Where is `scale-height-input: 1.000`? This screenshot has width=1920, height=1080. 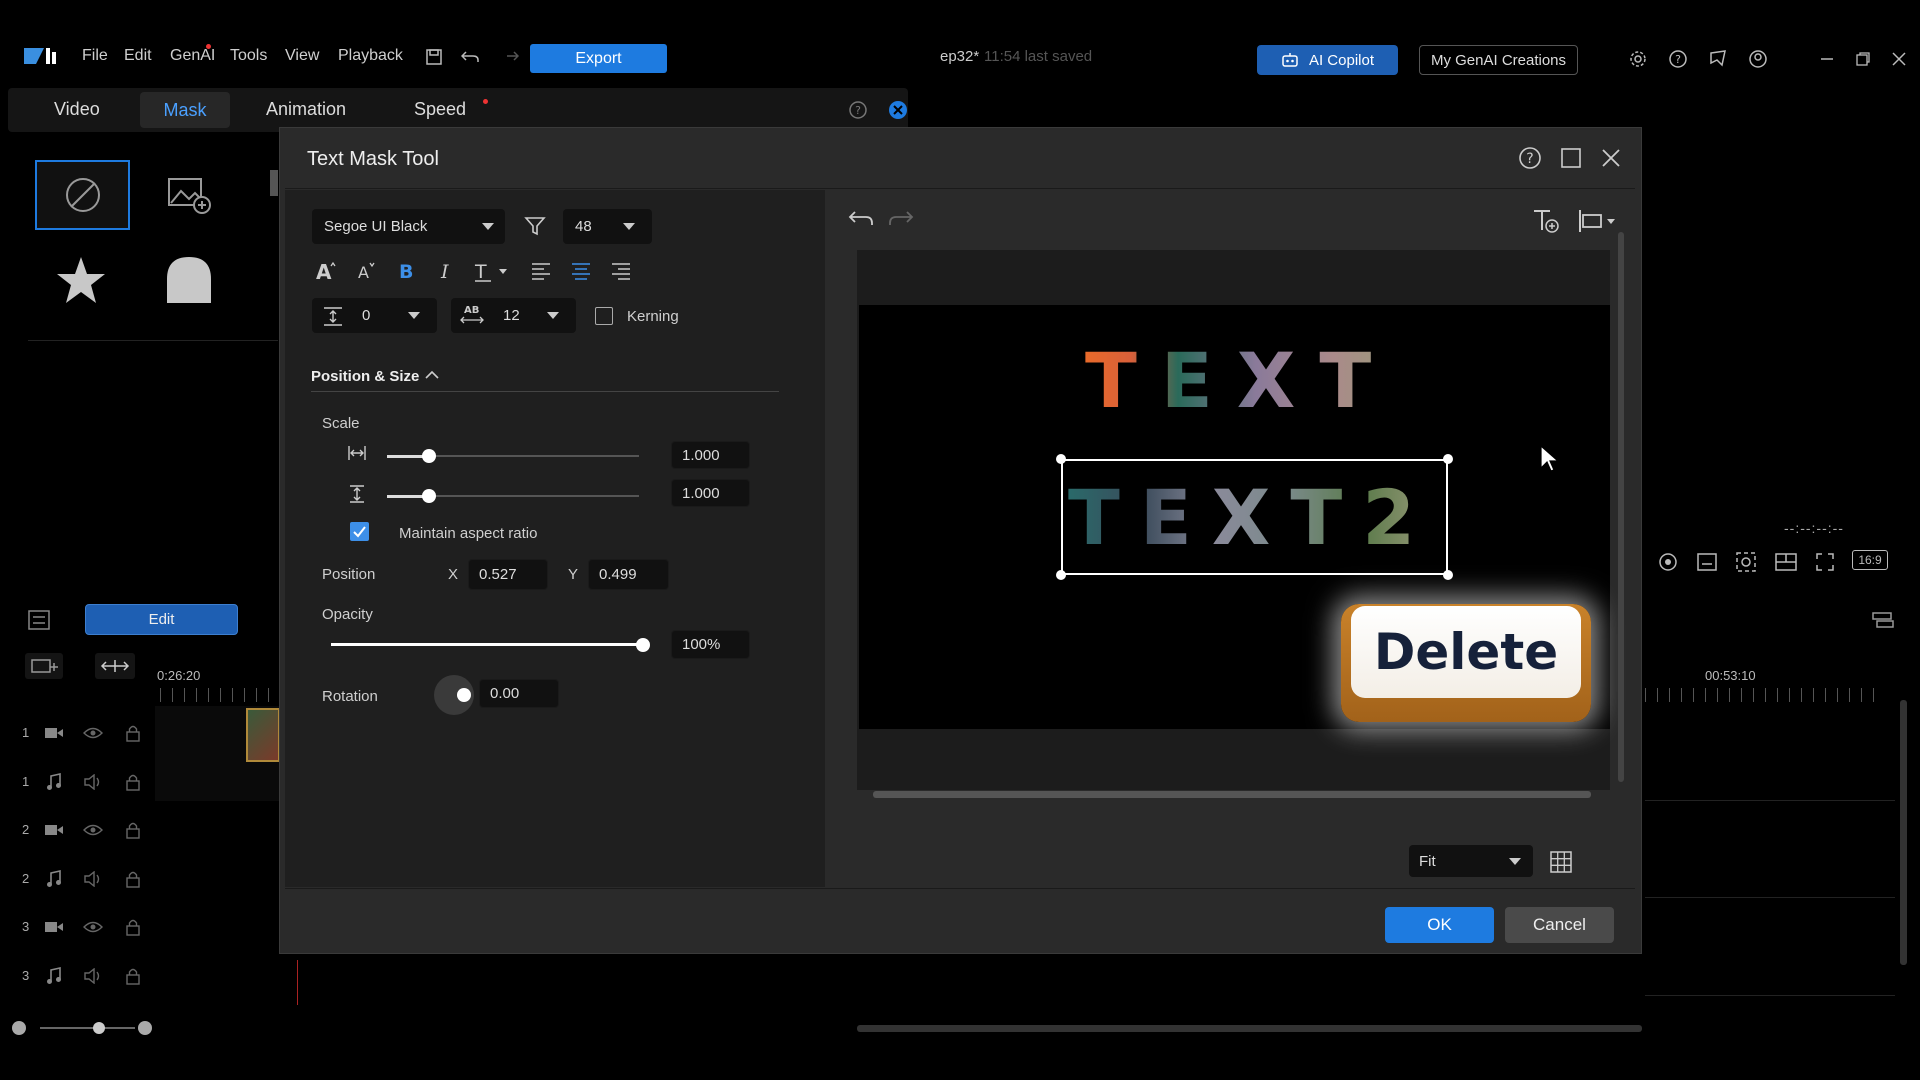
scale-height-input: 1.000 is located at coordinates (710, 493).